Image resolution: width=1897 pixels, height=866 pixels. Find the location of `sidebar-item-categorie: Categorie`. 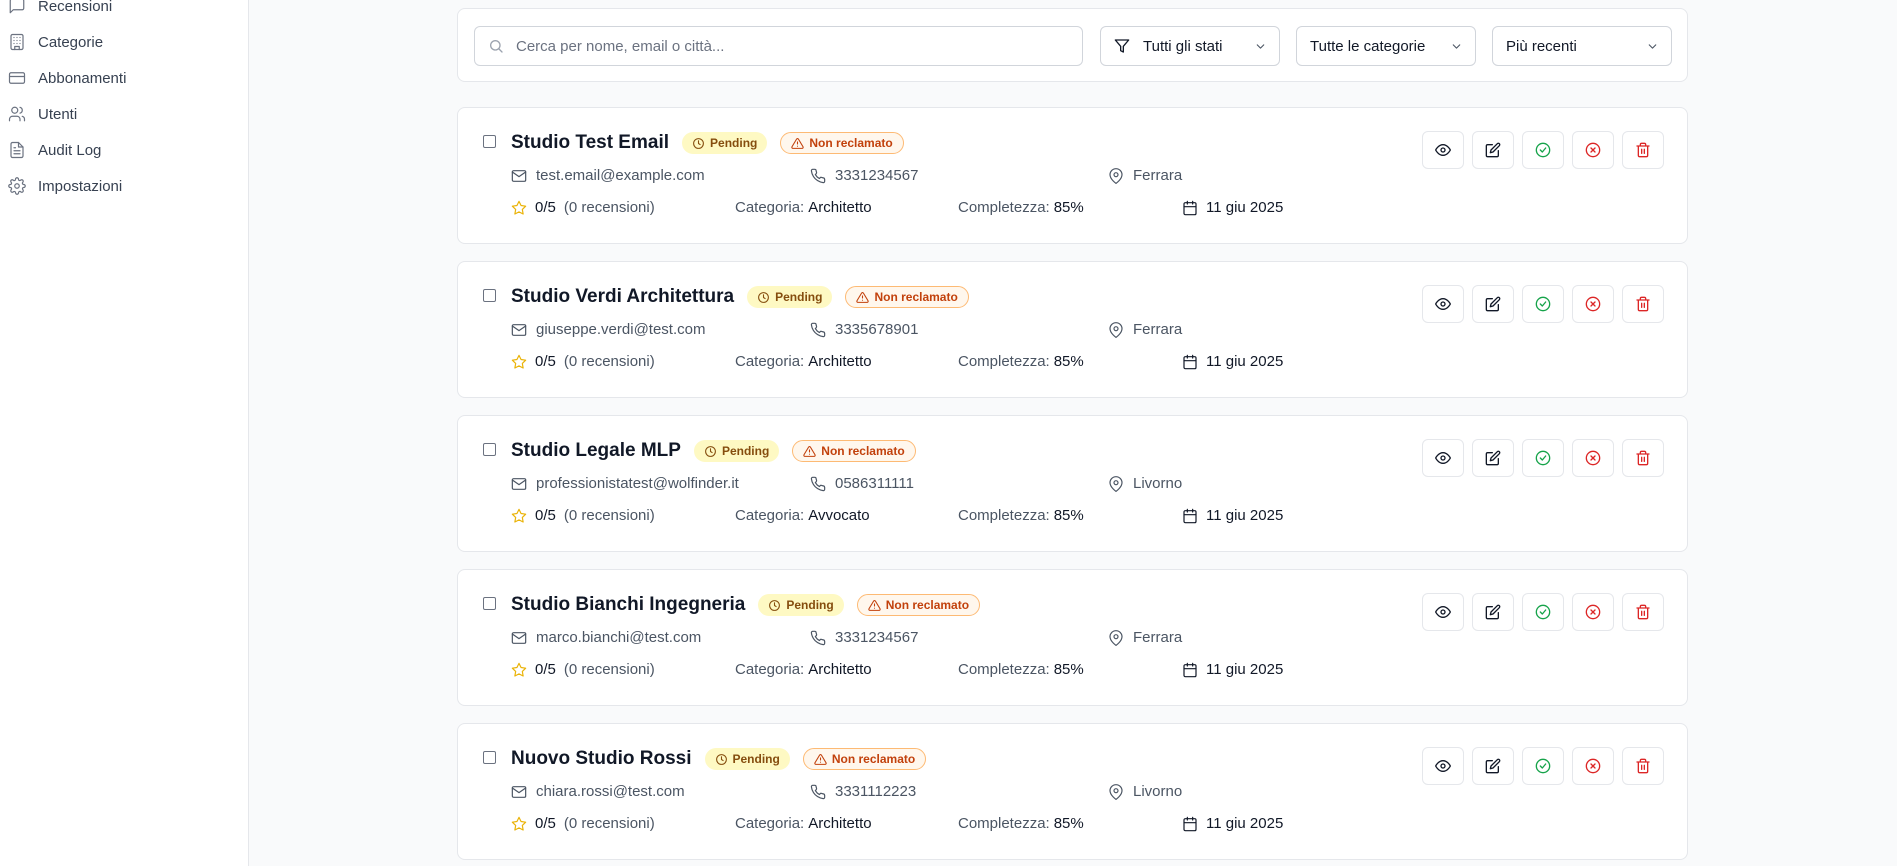

sidebar-item-categorie: Categorie is located at coordinates (55, 42).